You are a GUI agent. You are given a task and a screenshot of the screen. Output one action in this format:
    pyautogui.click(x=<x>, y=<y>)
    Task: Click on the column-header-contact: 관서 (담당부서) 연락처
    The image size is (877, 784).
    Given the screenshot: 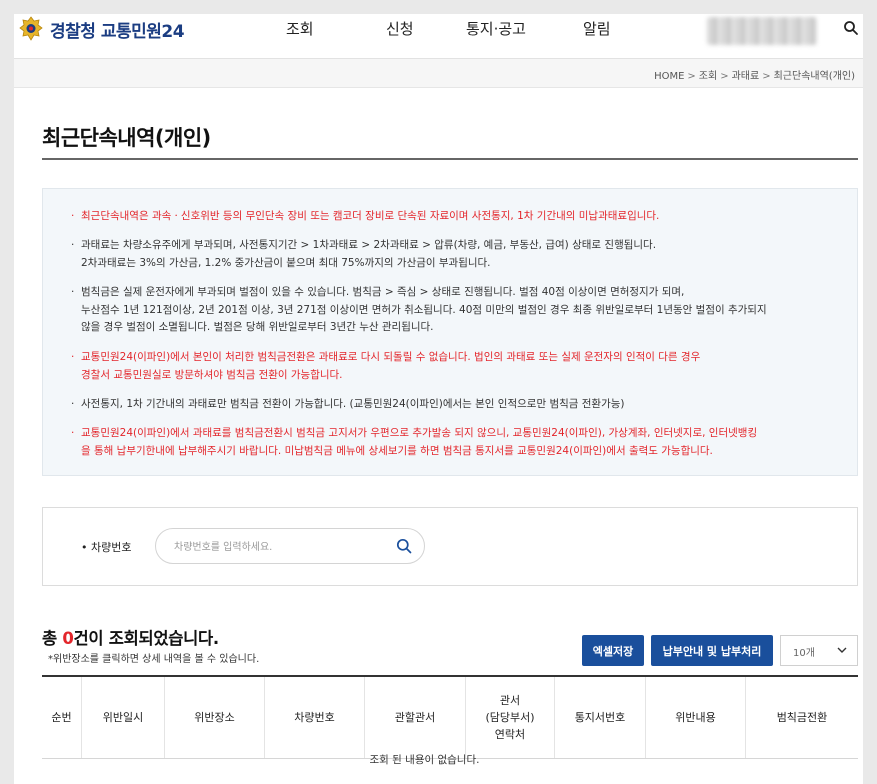 What is the action you would take?
    pyautogui.click(x=509, y=717)
    